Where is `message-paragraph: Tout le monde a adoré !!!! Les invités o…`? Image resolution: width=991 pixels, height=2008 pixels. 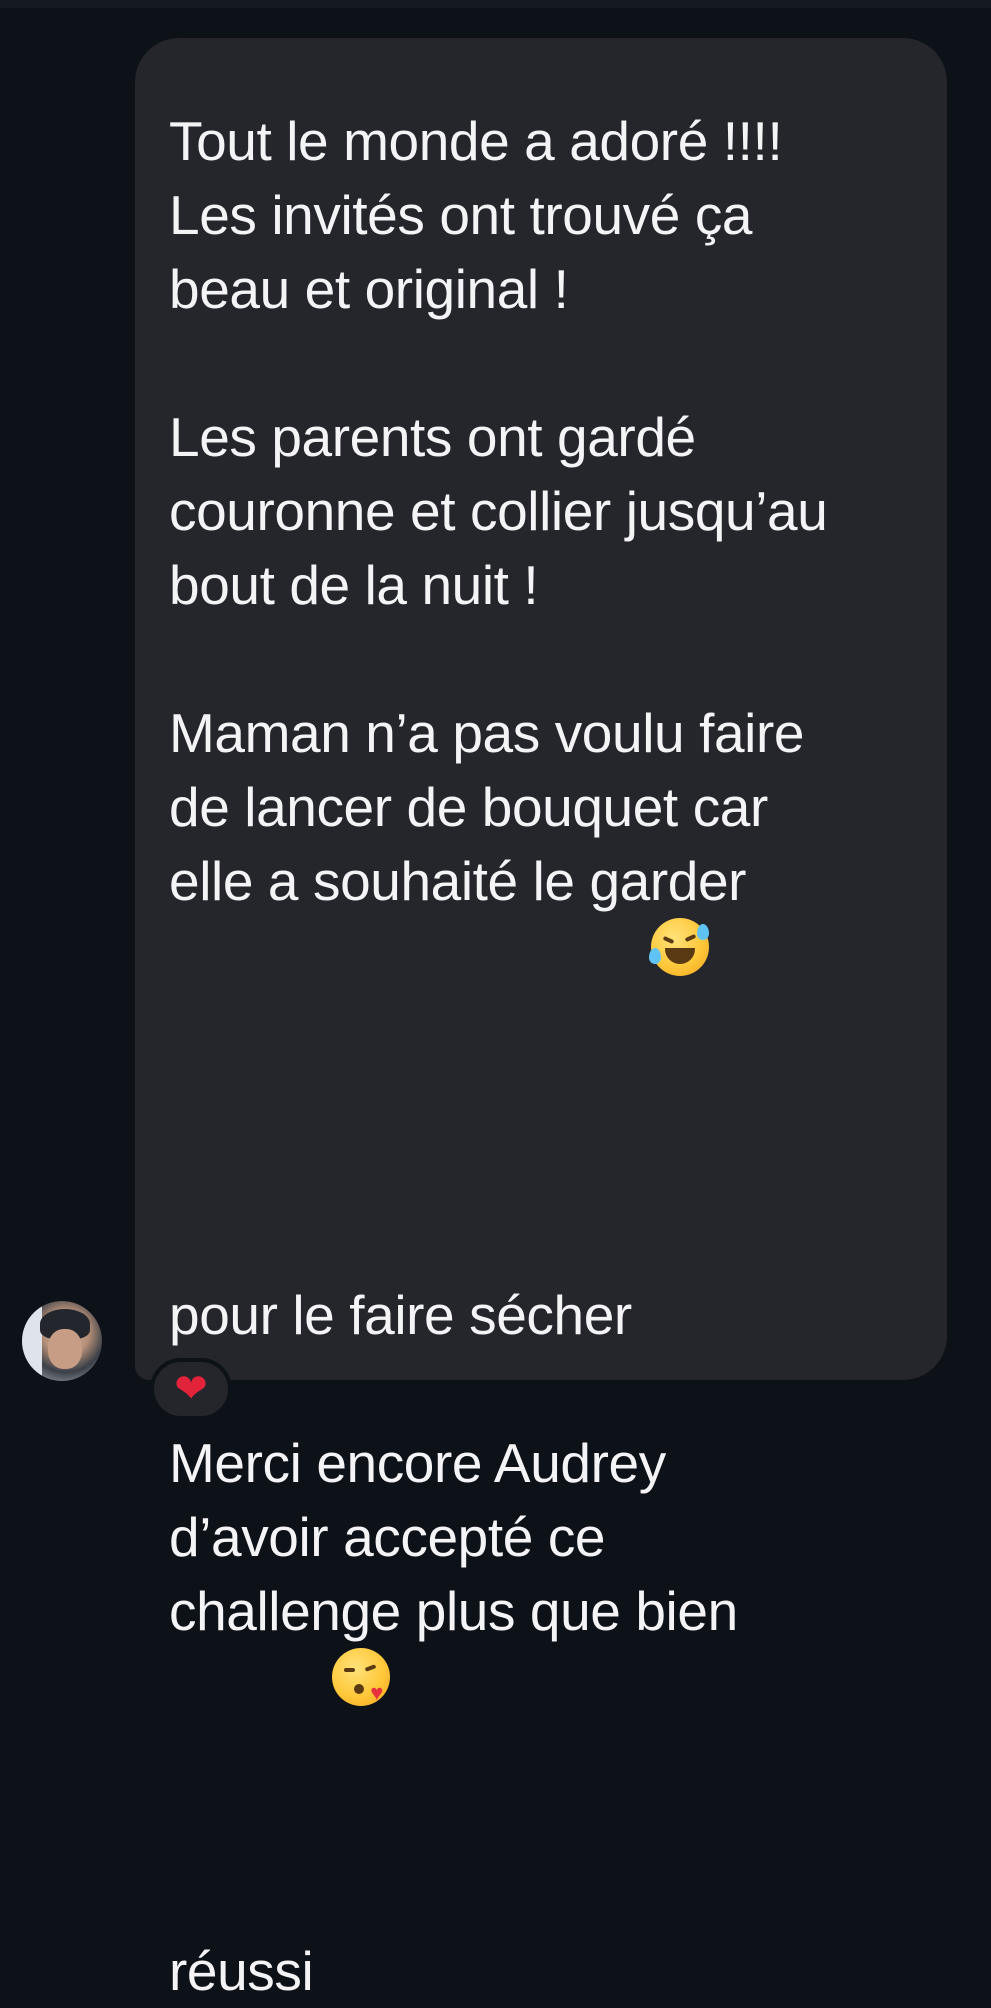
message-paragraph: Tout le monde a adoré !!!! Les invités o… is located at coordinates (476, 215).